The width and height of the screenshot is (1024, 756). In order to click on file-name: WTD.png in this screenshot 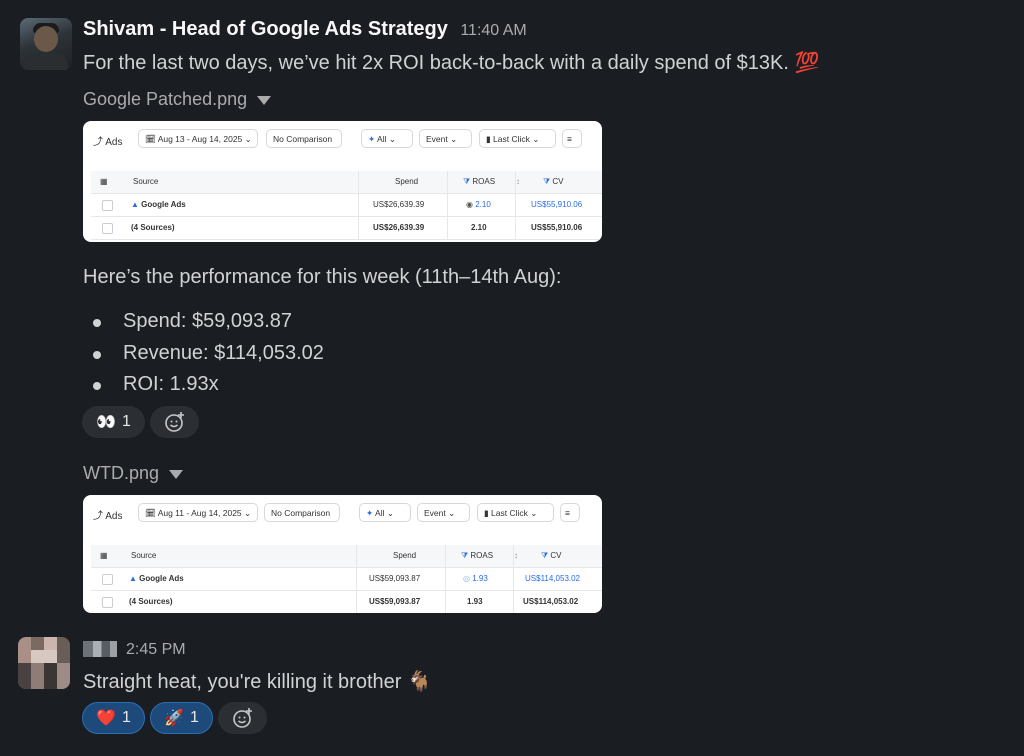, I will do `click(121, 473)`.